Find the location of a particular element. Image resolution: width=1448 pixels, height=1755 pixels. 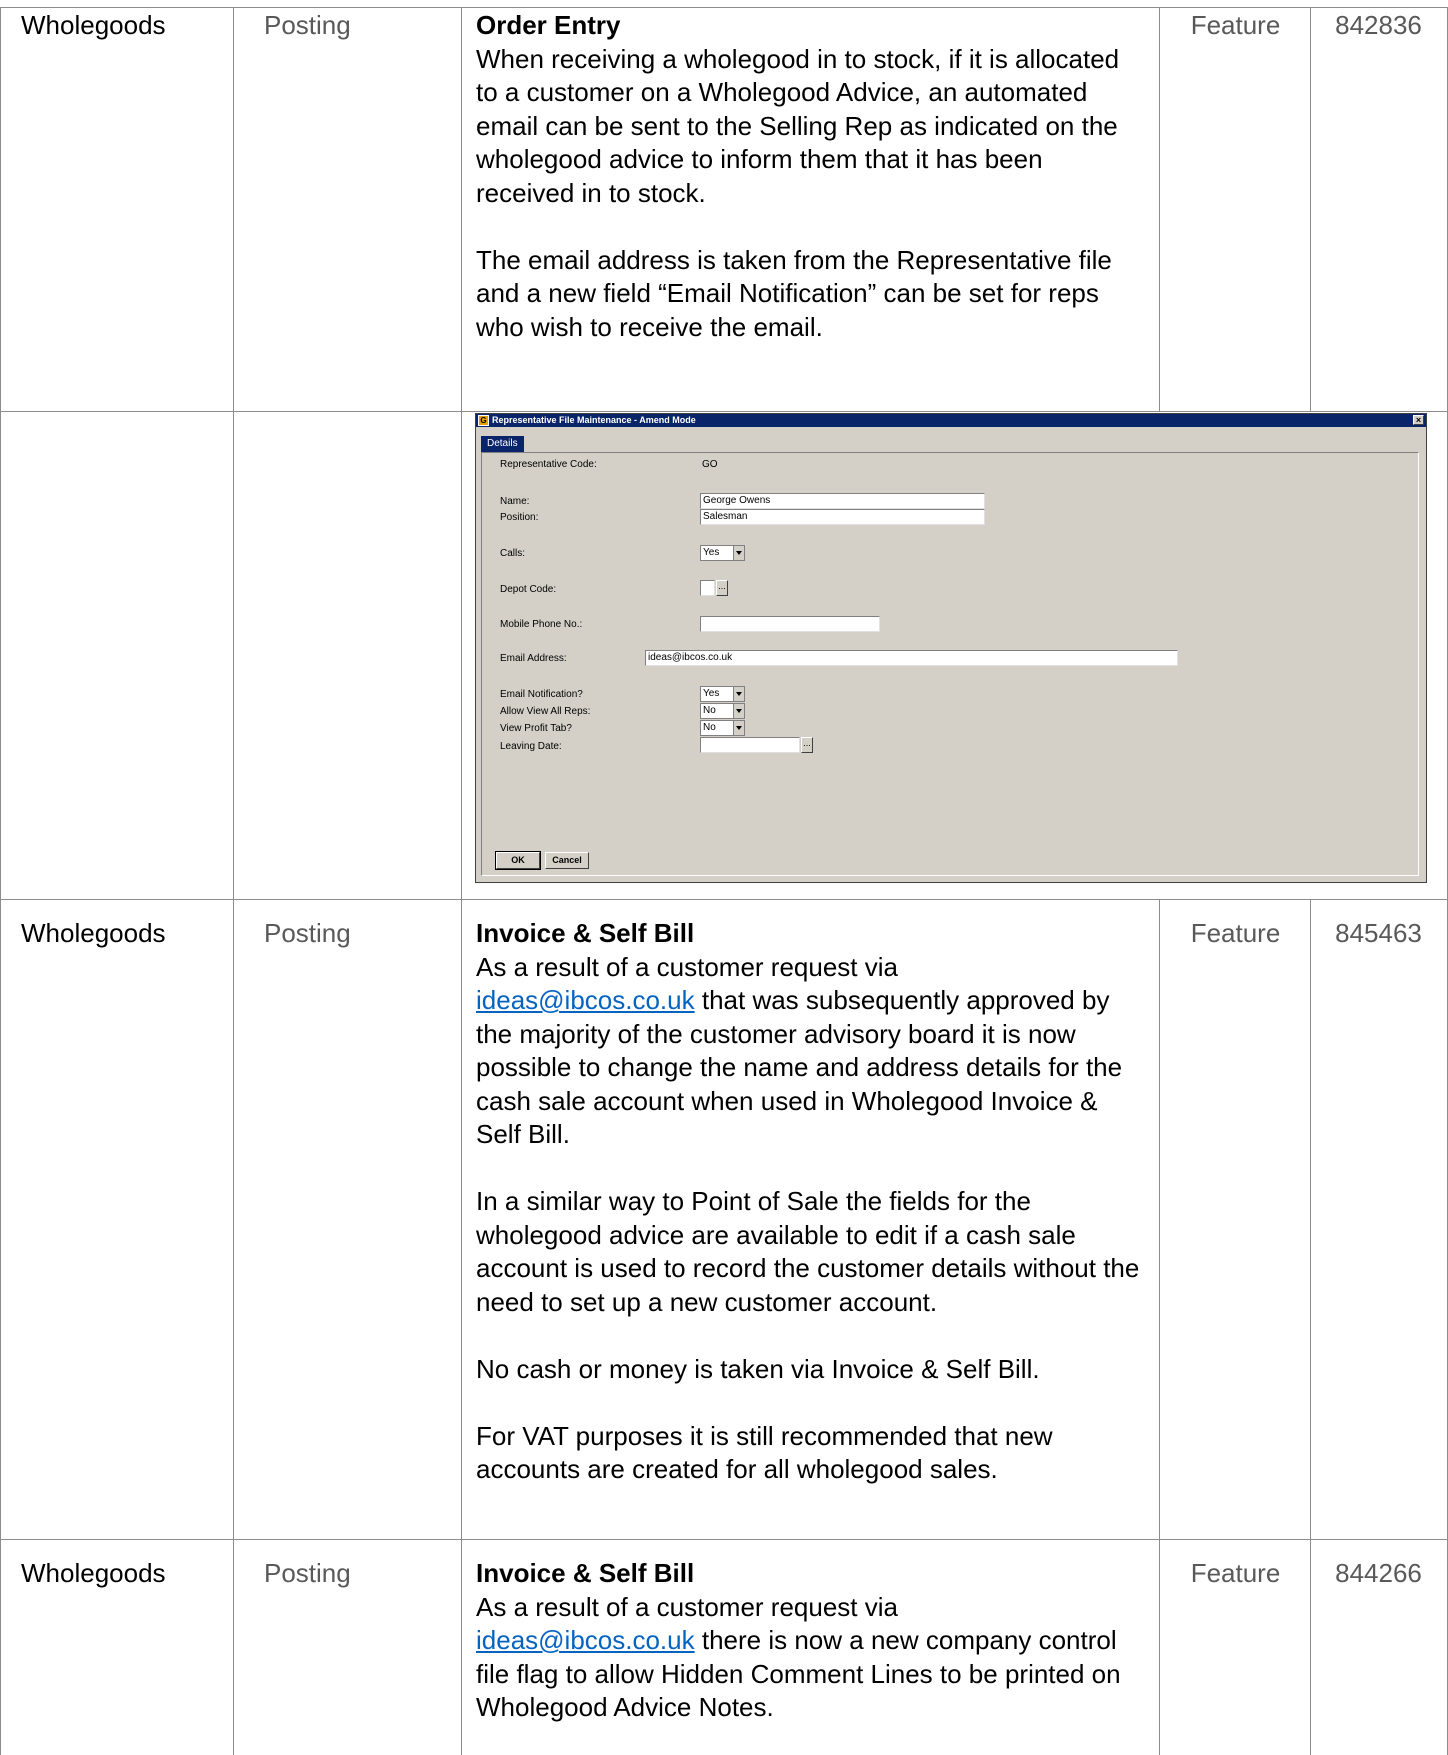

cancel-button: Cancel is located at coordinates (567, 860).